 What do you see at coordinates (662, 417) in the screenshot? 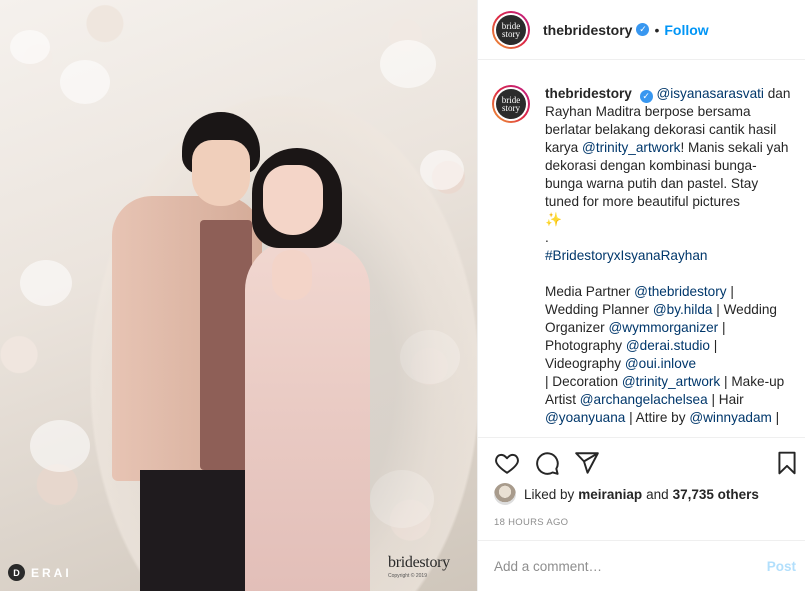
I see `credit-label: Attire by` at bounding box center [662, 417].